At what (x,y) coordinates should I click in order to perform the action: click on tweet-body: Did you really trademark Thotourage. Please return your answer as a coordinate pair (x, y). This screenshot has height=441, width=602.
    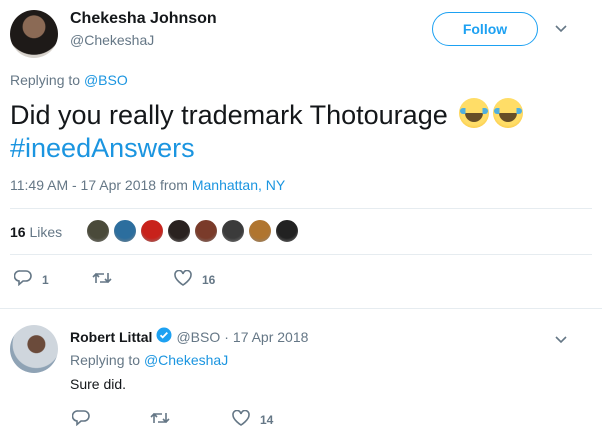
    Looking at the image, I should click on (229, 115).